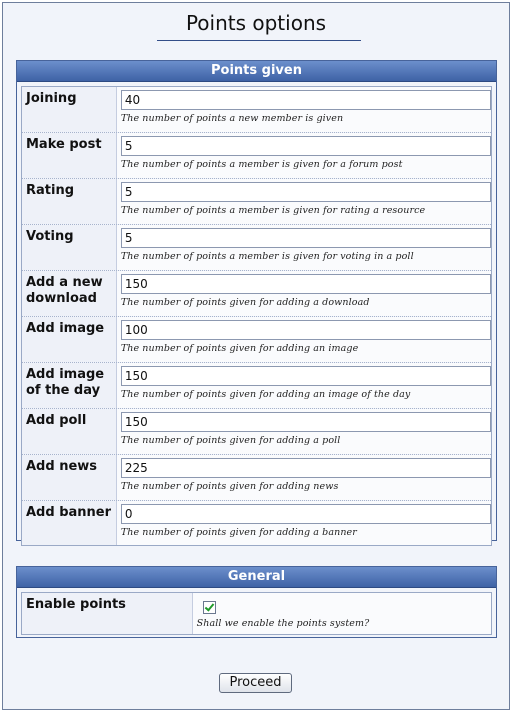 This screenshot has width=514, height=714. Describe the element at coordinates (305, 284) in the screenshot. I see `add-download-points-input: 150` at that location.